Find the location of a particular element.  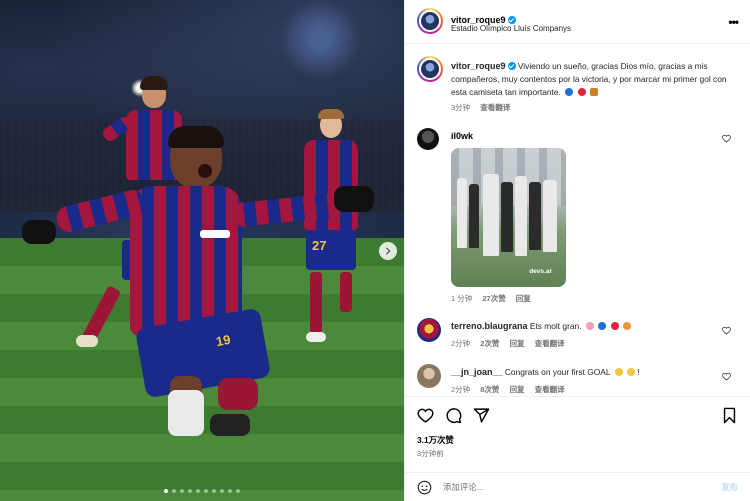

action-bar is located at coordinates (577, 415).